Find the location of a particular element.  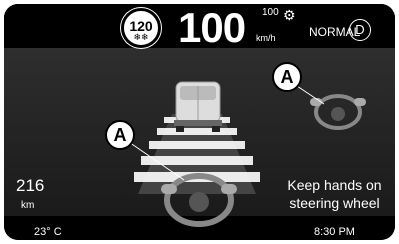

callout-a-lower: A is located at coordinates (120, 135).